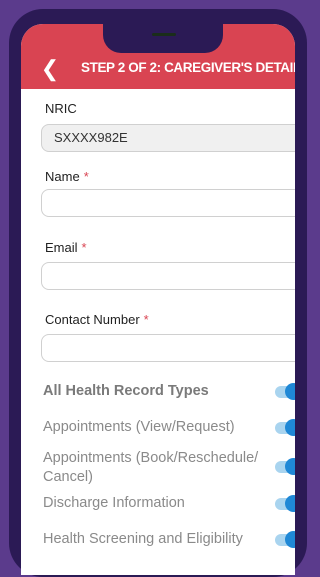 This screenshot has width=320, height=577. Describe the element at coordinates (168, 203) in the screenshot. I see `name-input` at that location.